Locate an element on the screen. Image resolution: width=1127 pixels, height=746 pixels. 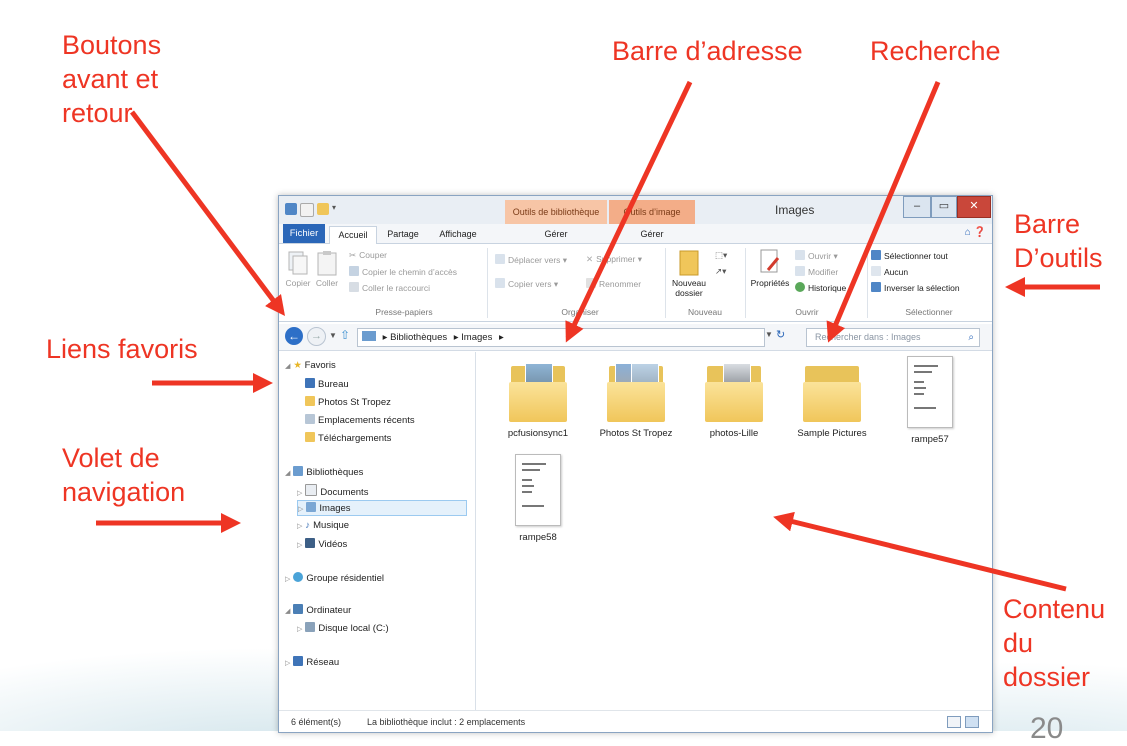
nav-local-disk-label: Disque local (C:) is located at coordinates (353, 628).